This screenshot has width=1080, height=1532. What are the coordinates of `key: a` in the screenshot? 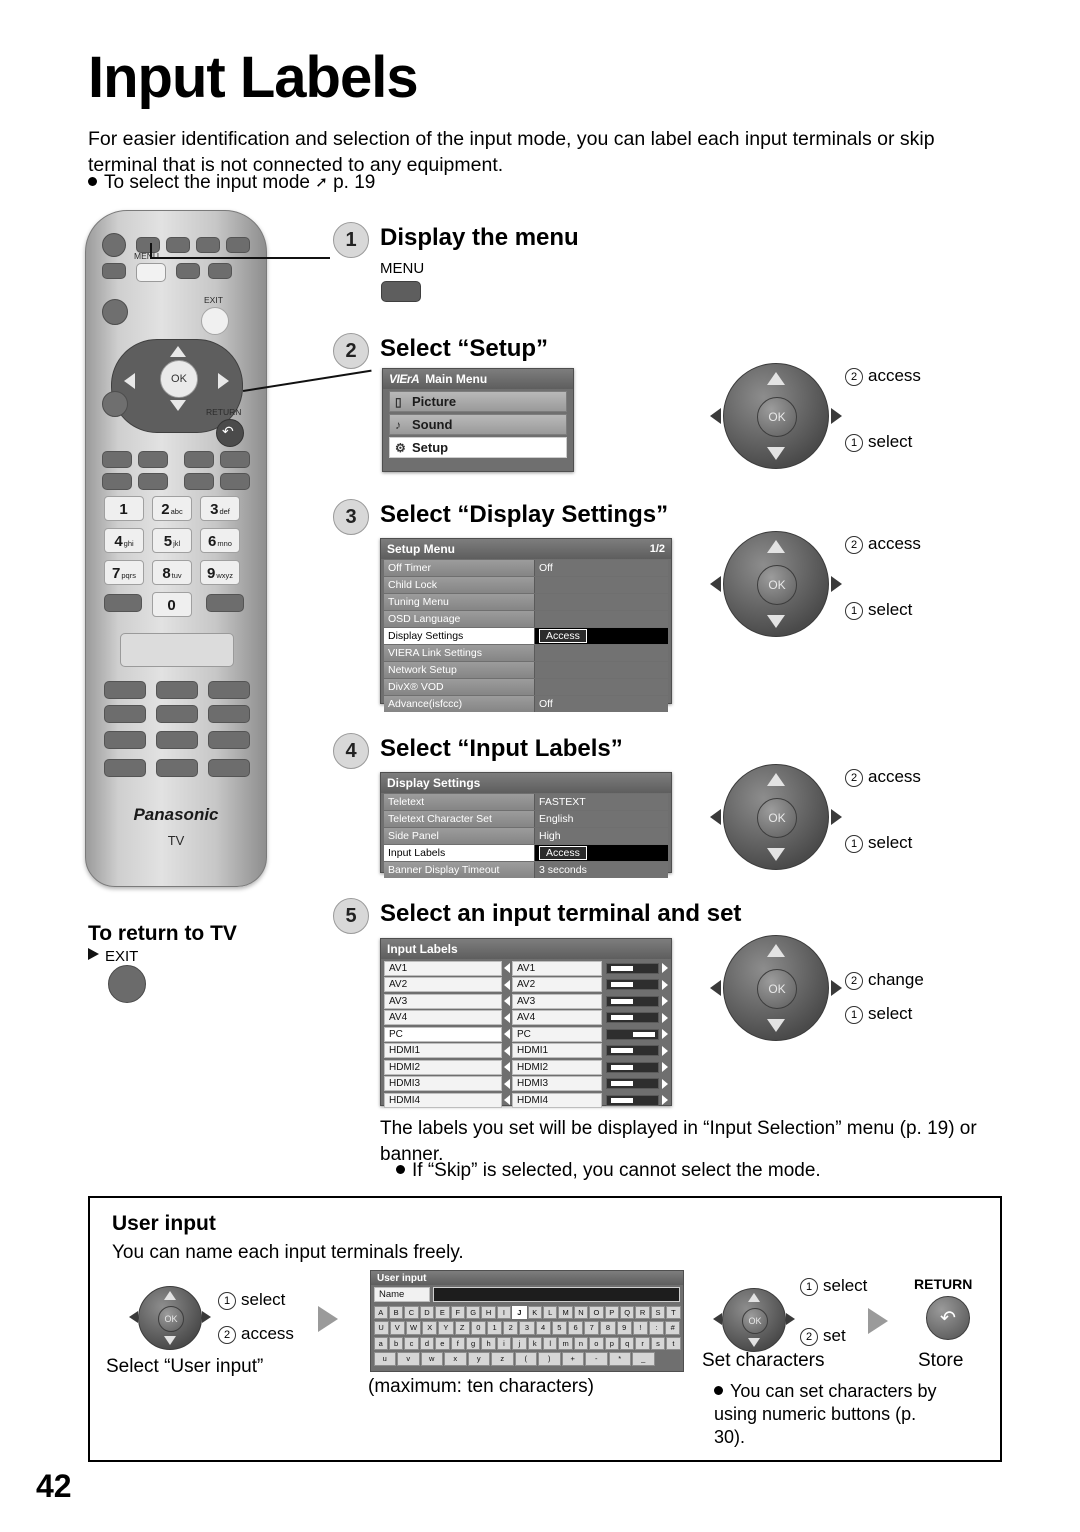 It's located at (380, 1343).